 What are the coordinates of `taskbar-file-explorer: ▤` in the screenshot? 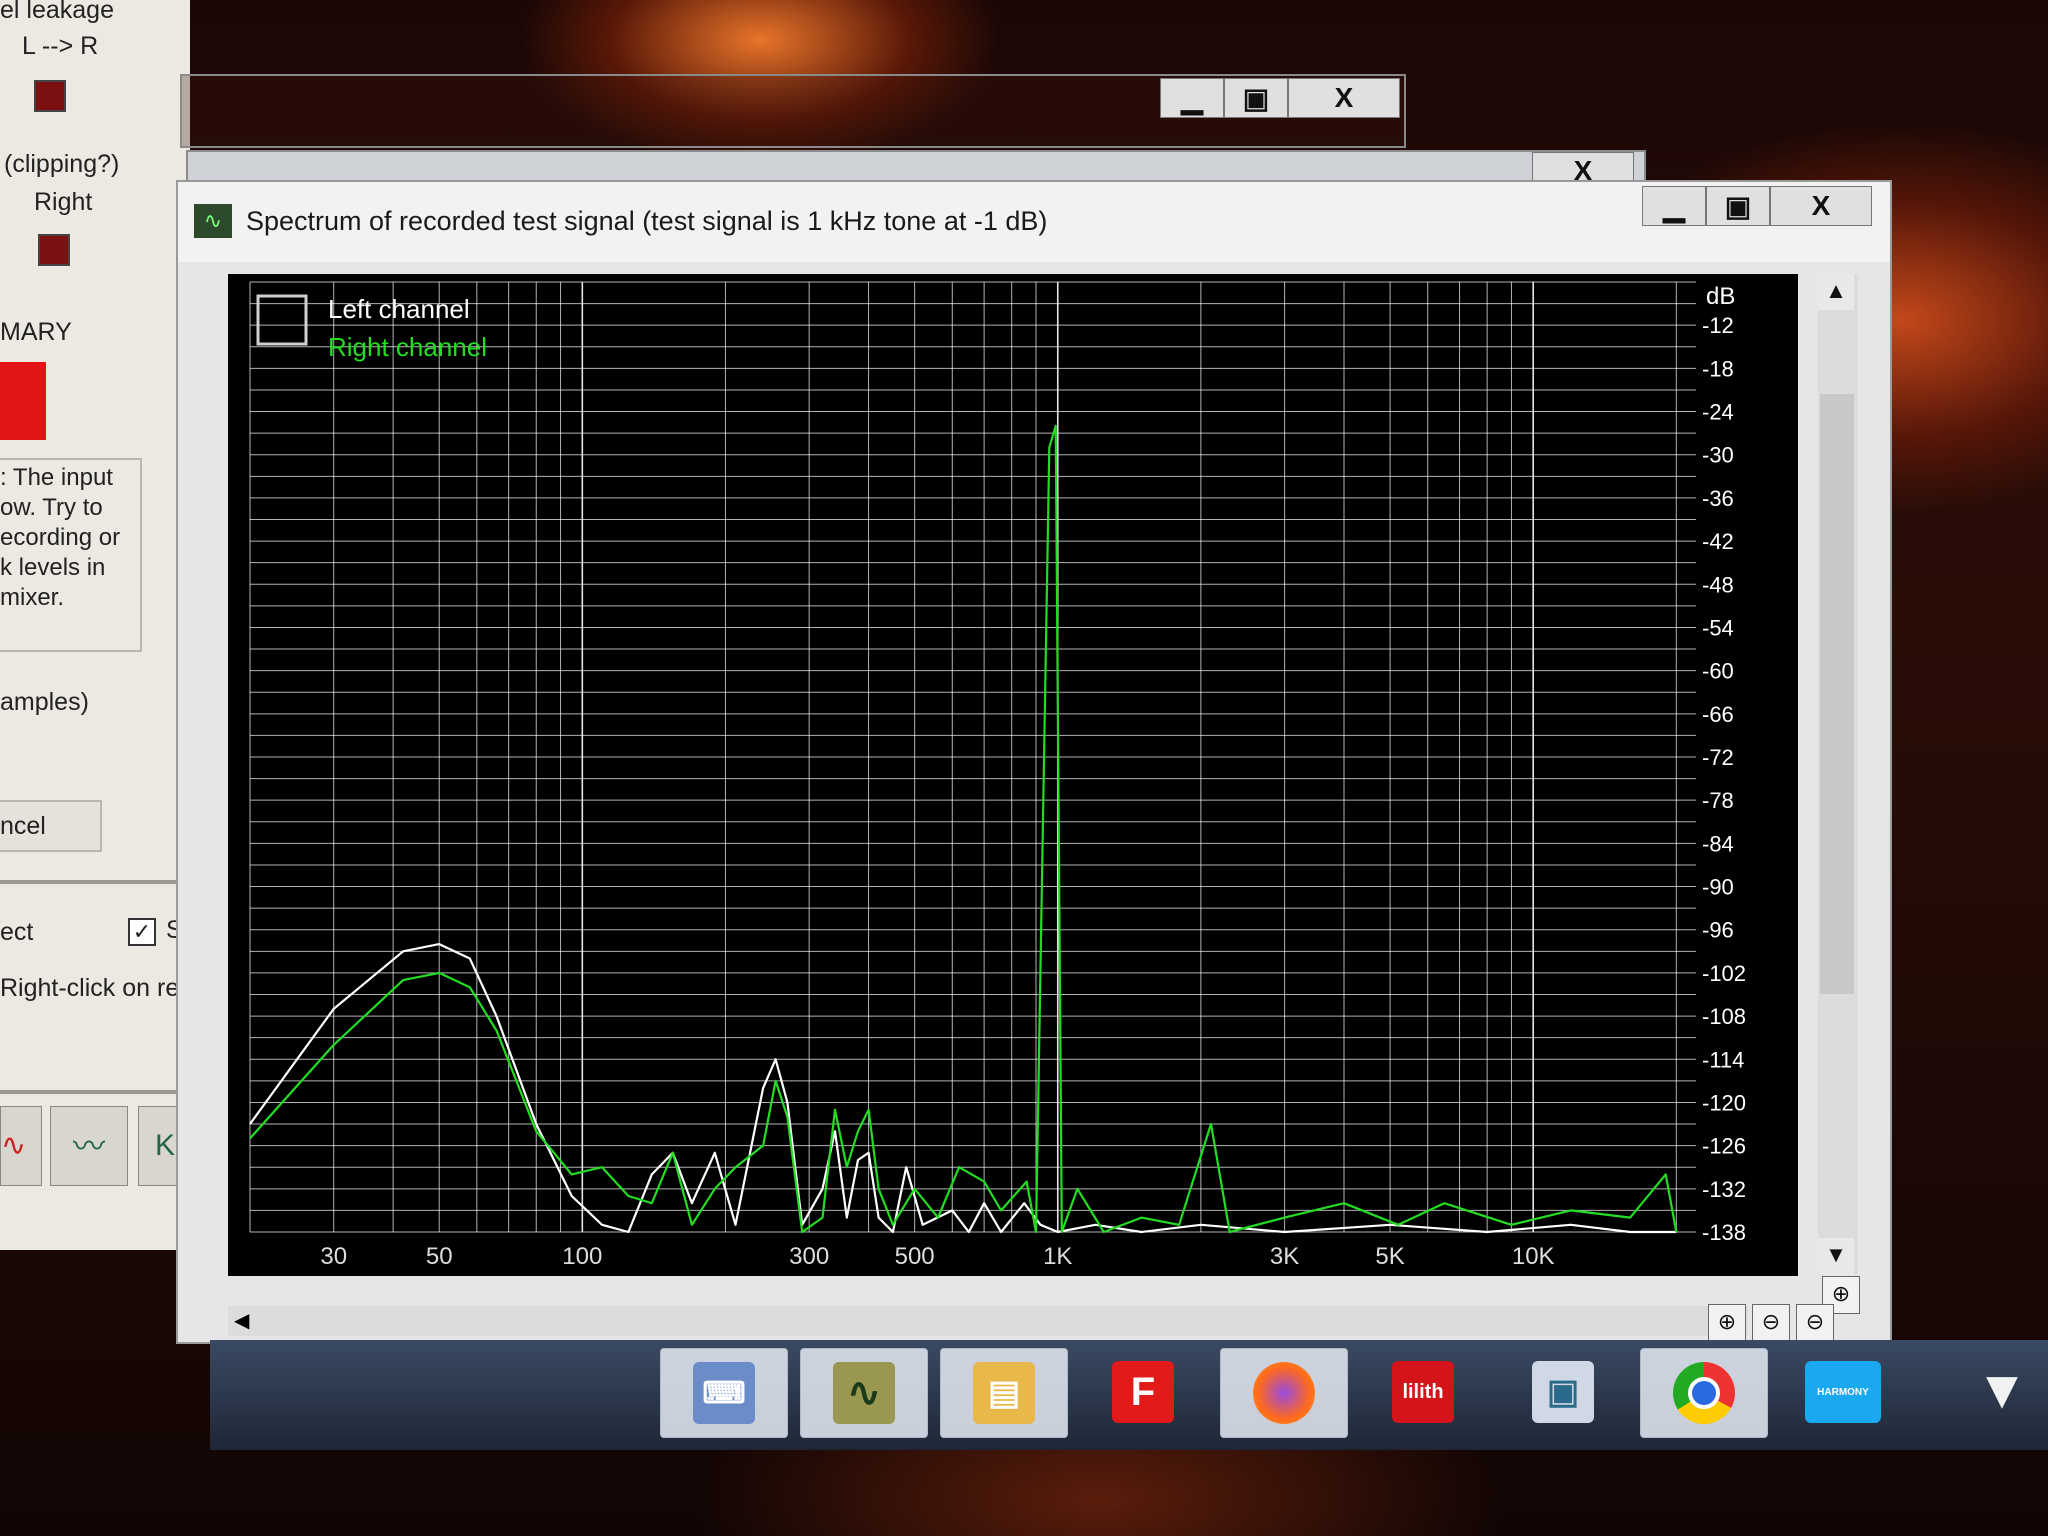 It's located at (1004, 1393).